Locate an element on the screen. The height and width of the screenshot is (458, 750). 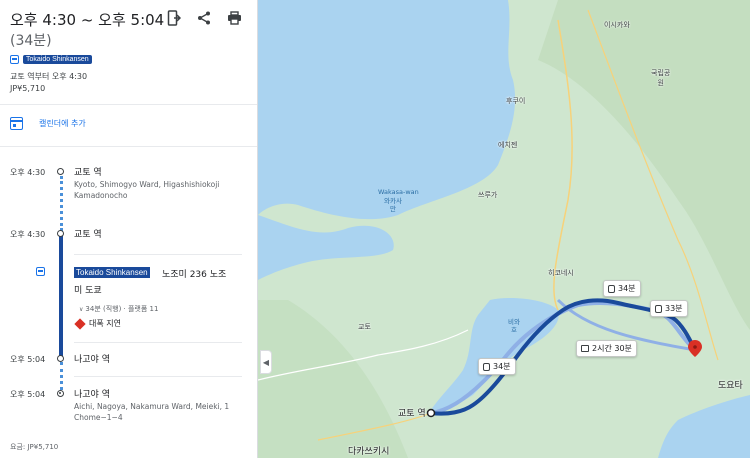
print-icon is located at coordinates (234, 18).